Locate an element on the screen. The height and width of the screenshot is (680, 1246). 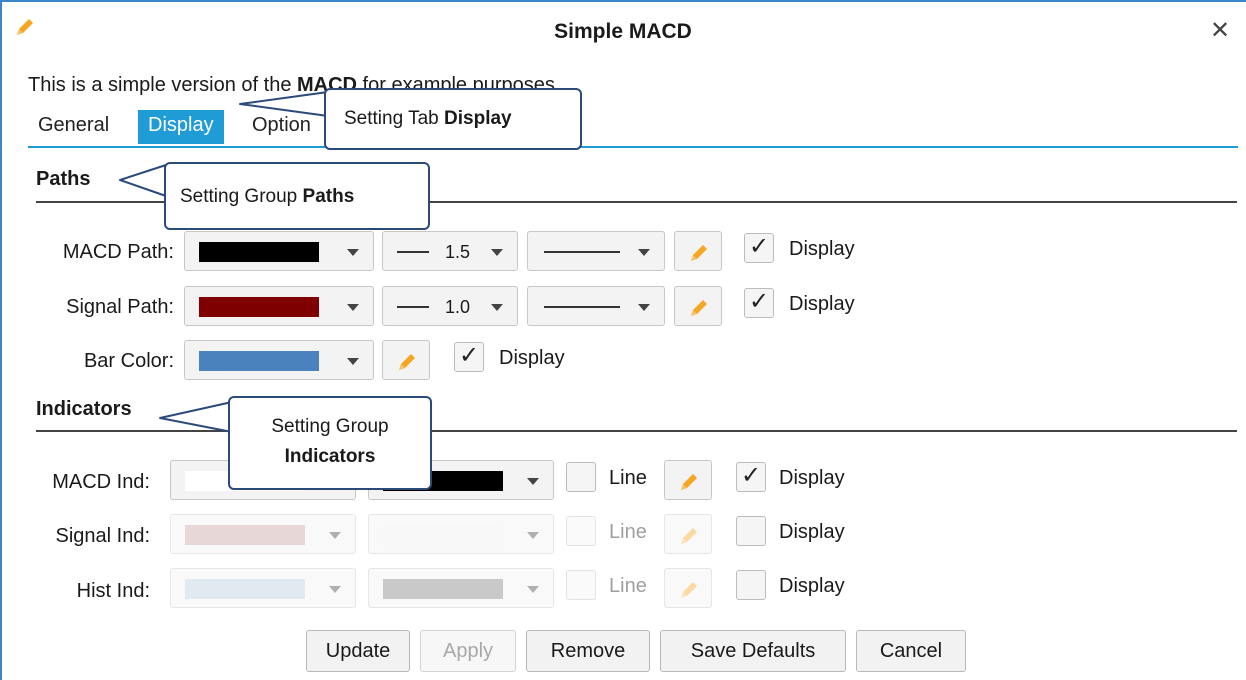
callout-indicators-bold: Indicators is located at coordinates (330, 456).